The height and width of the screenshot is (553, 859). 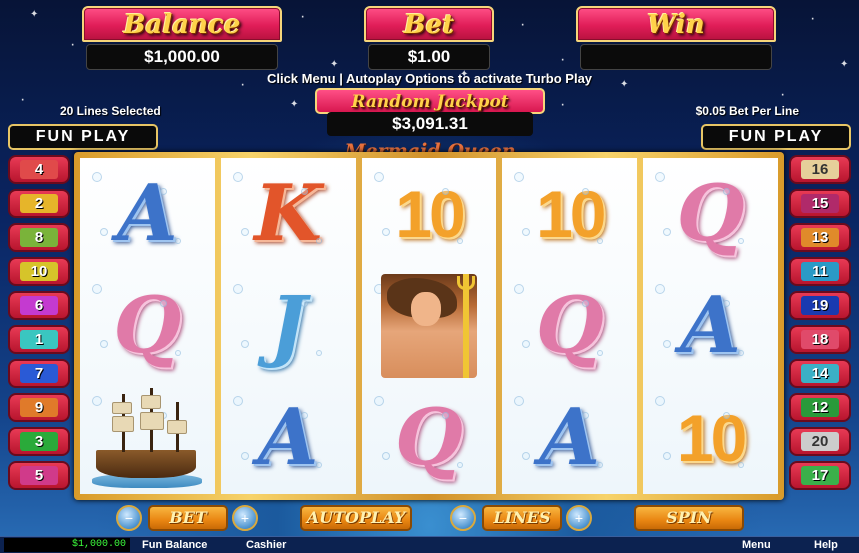 What do you see at coordinates (820, 339) in the screenshot?
I see `payline-badge-18: 18` at bounding box center [820, 339].